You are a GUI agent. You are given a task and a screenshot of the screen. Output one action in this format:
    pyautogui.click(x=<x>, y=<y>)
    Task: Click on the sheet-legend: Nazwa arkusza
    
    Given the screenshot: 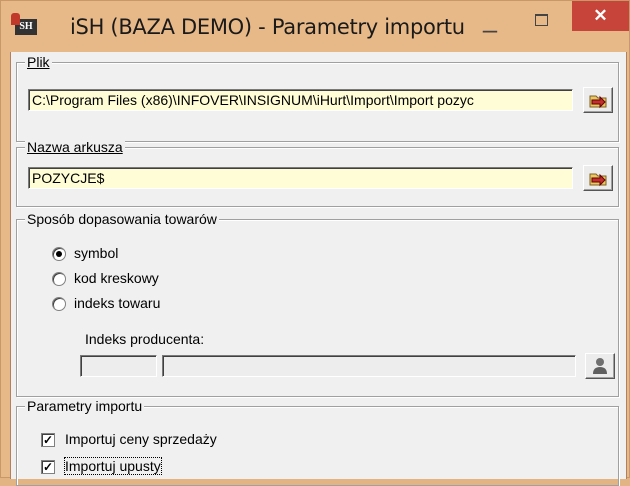 What is the action you would take?
    pyautogui.click(x=75, y=147)
    